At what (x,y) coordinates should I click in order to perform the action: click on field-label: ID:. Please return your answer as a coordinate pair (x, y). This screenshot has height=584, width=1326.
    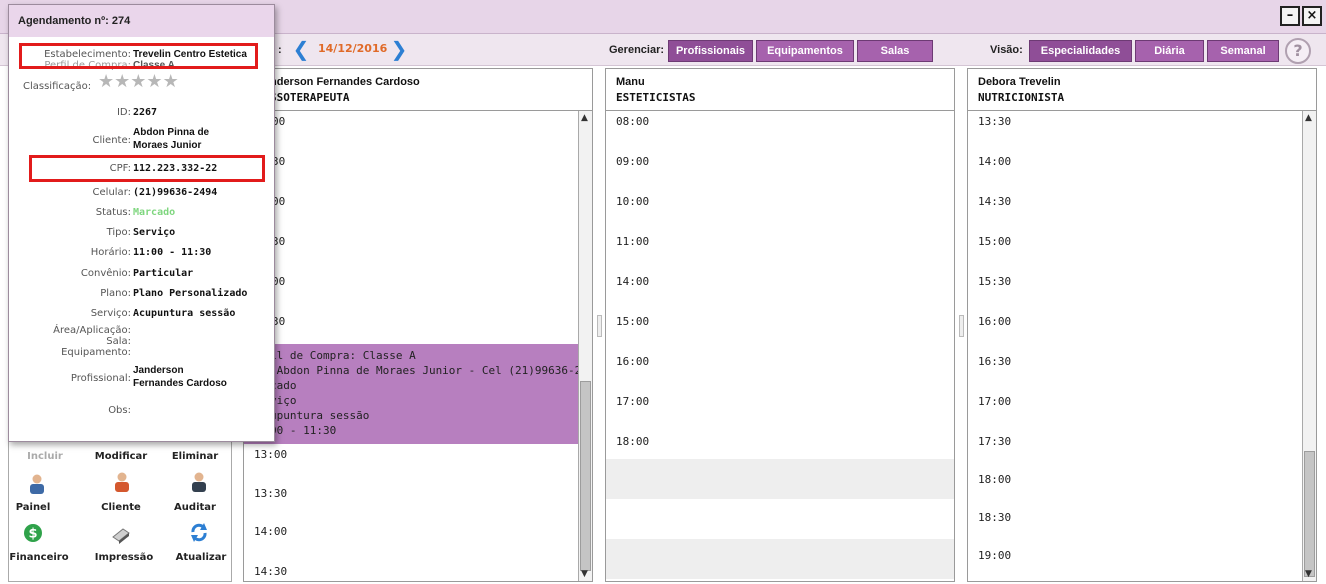
    Looking at the image, I should click on (123, 112).